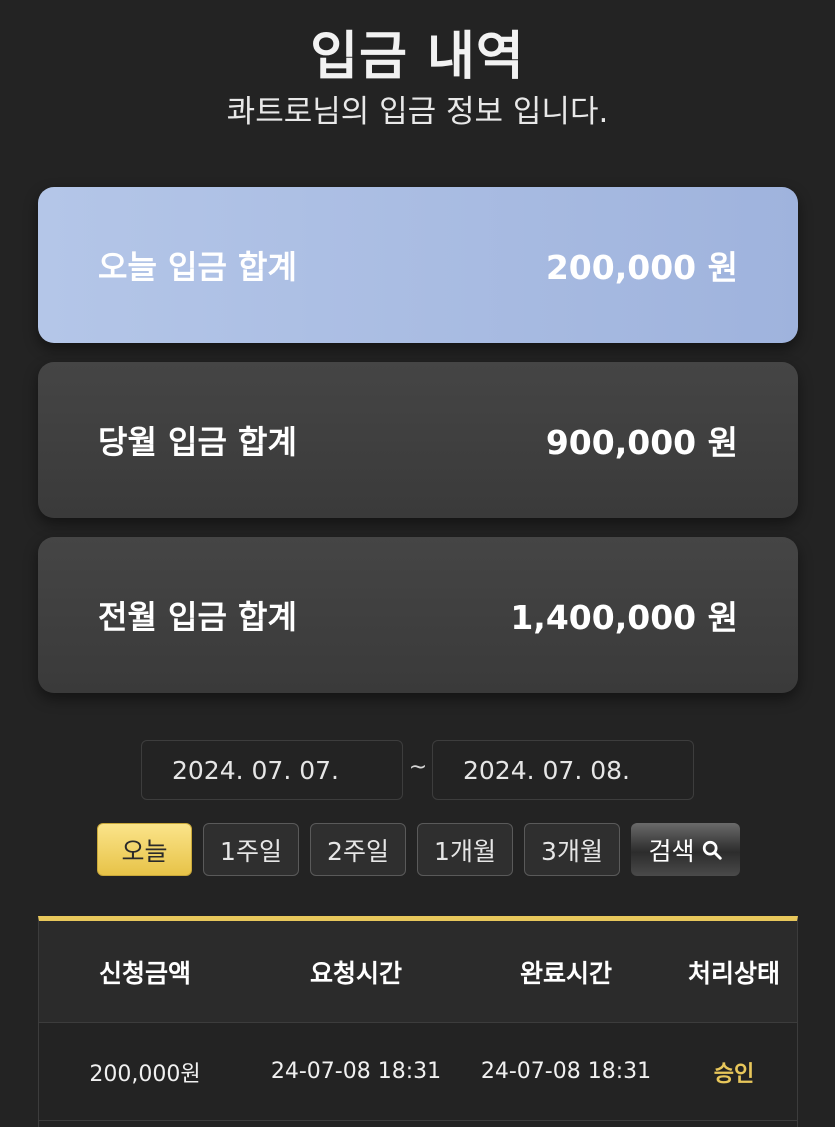  Describe the element at coordinates (712, 850) in the screenshot. I see `search-icon` at that location.